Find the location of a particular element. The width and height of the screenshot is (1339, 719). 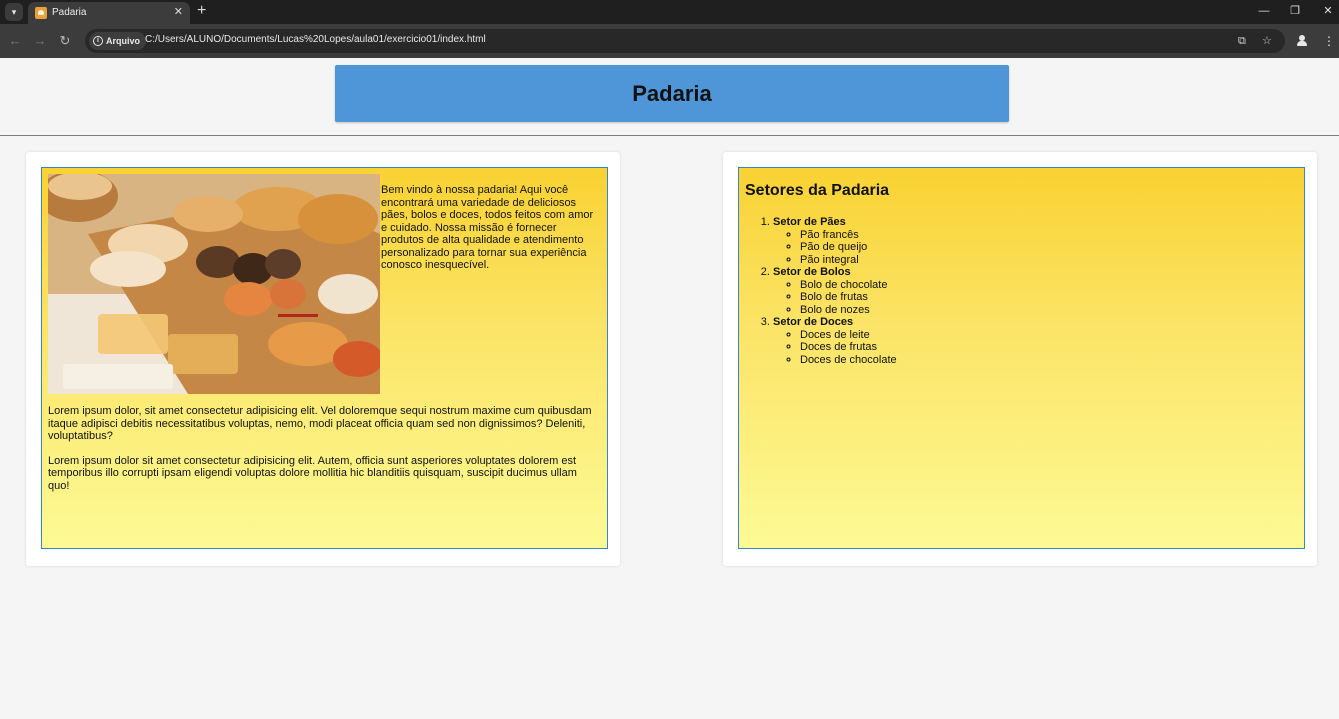

menu-kebab-icon: ⋮ is located at coordinates (1329, 41).